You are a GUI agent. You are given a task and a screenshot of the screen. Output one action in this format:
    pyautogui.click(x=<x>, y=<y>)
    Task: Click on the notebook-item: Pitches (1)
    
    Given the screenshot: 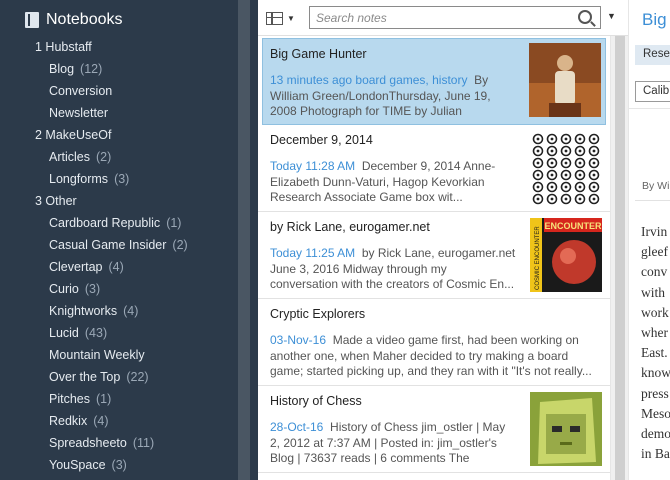 What is the action you would take?
    pyautogui.click(x=119, y=399)
    